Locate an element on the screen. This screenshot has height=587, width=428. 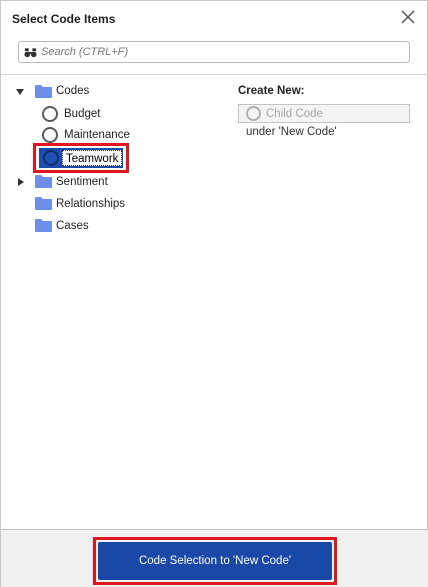
tree-item-codes: Codes is located at coordinates (72, 91).